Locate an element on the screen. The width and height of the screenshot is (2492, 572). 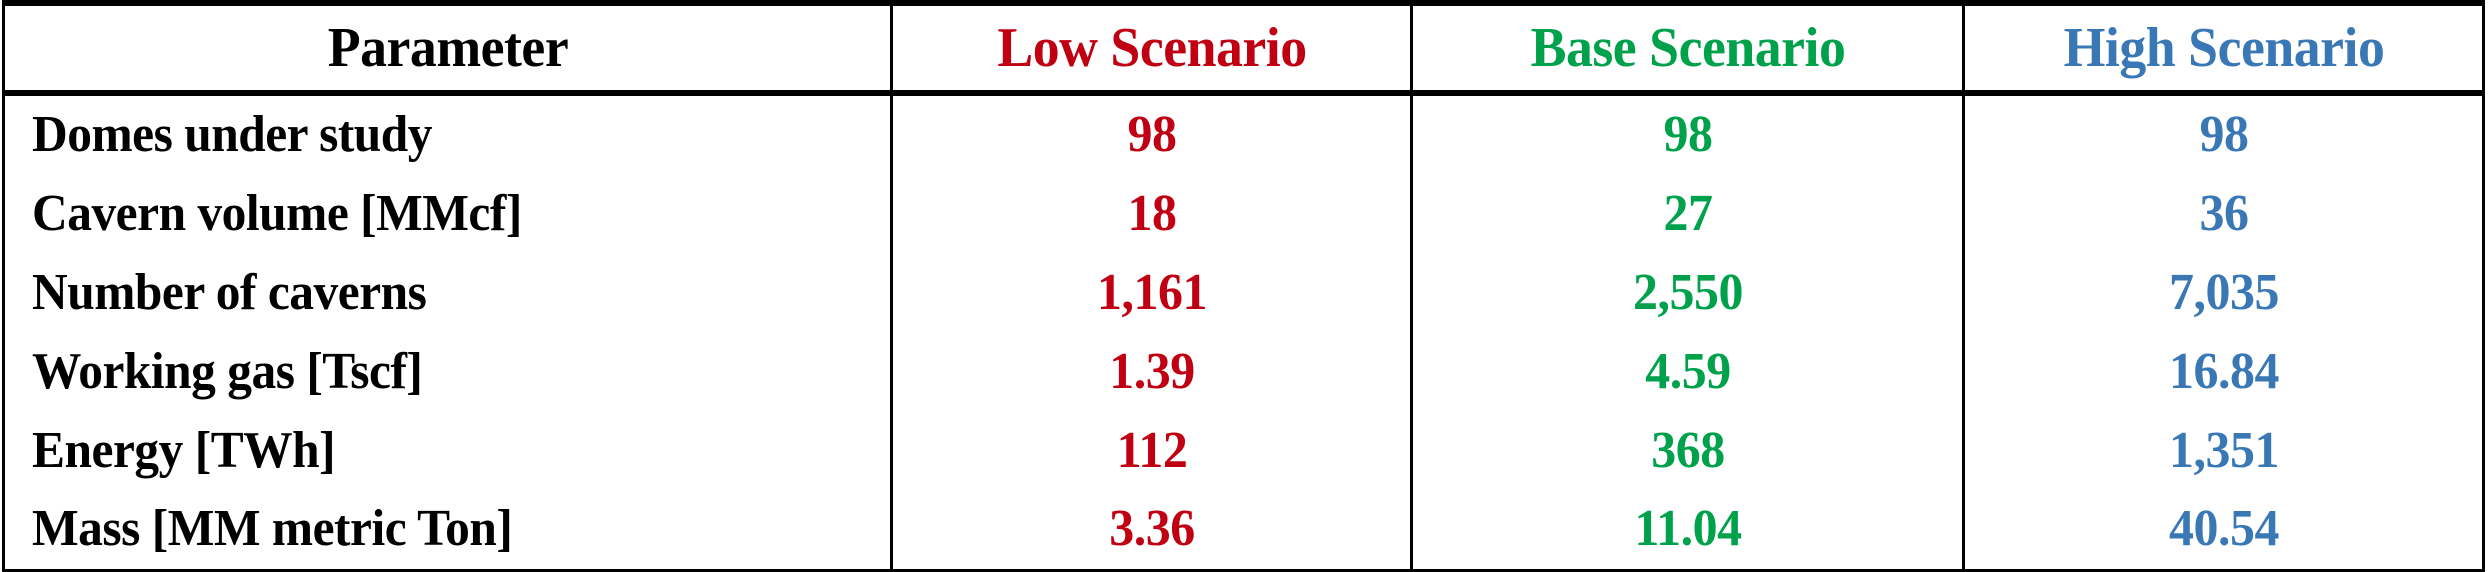
cell-high-value: 36 is located at coordinates (2223, 213).